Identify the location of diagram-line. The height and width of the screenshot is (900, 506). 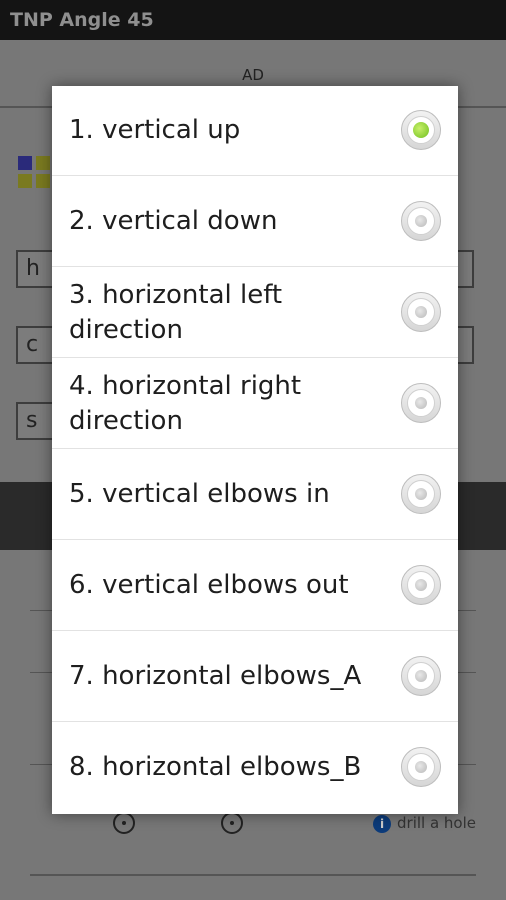
(253, 875).